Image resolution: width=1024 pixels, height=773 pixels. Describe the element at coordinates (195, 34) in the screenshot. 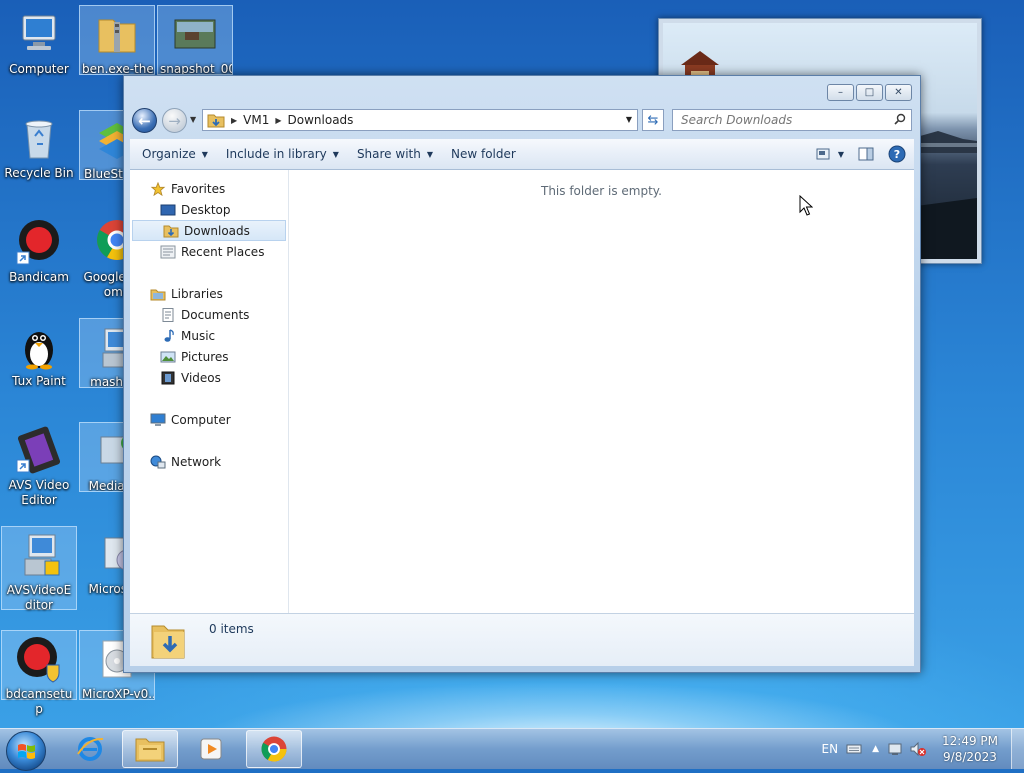

I see `image-file-icon` at that location.